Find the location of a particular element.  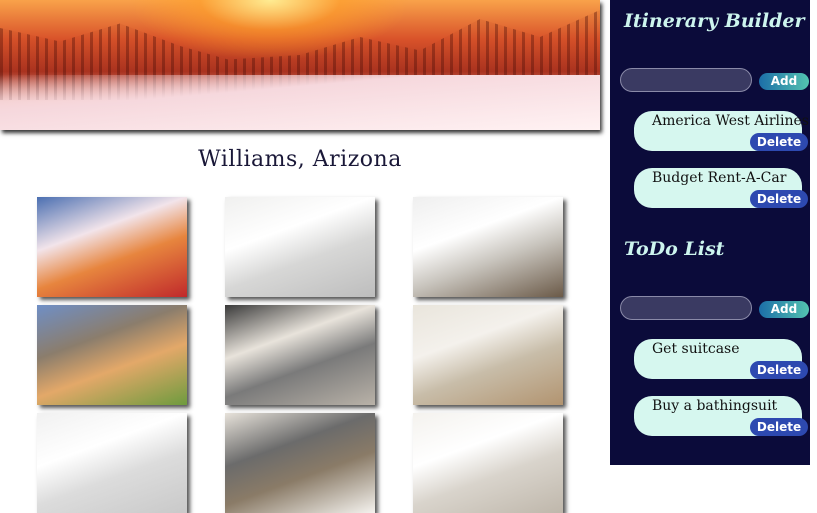

itinerary-input is located at coordinates (686, 80).